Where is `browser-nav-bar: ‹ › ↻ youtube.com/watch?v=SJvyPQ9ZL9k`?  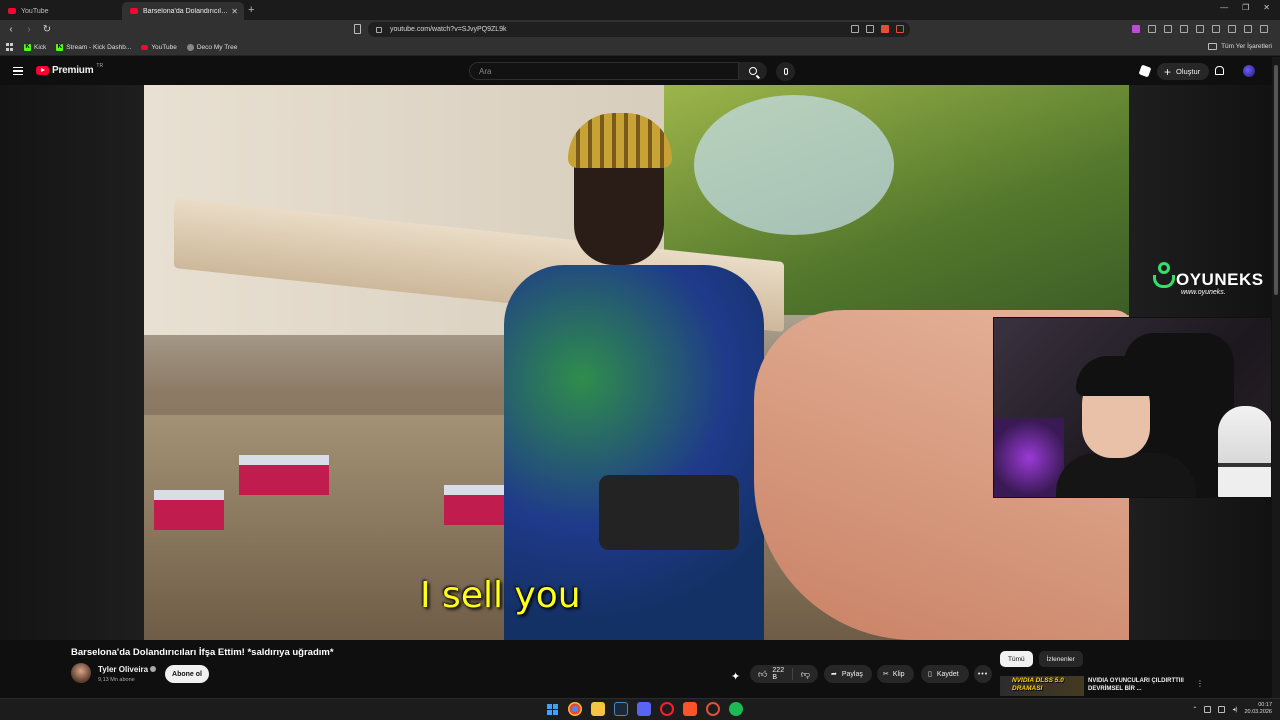
browser-nav-bar: ‹ › ↻ youtube.com/watch?v=SJvyPQ9ZL9k is located at coordinates (640, 29).